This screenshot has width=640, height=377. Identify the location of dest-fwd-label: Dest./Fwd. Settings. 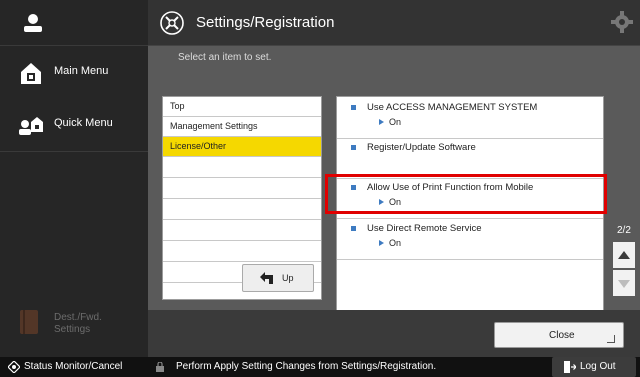
(89, 324).